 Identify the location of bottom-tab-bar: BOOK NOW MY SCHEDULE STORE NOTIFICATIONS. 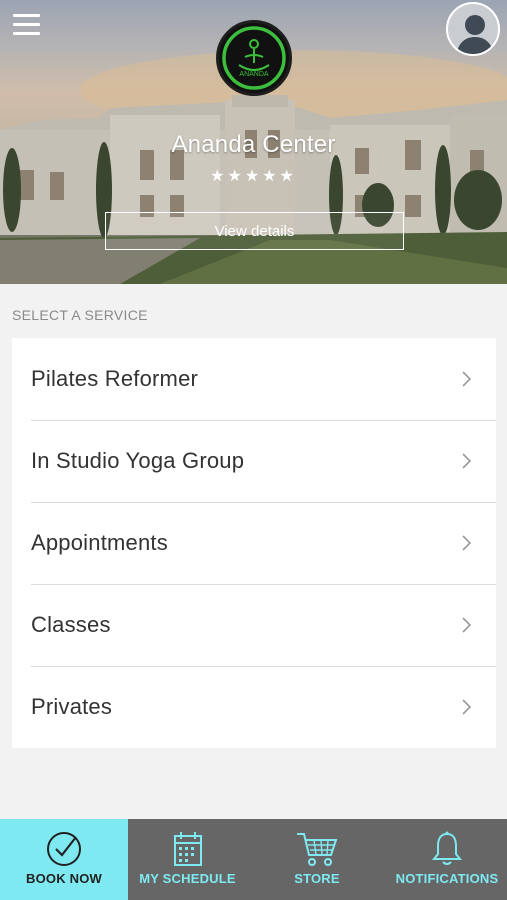
(253, 859).